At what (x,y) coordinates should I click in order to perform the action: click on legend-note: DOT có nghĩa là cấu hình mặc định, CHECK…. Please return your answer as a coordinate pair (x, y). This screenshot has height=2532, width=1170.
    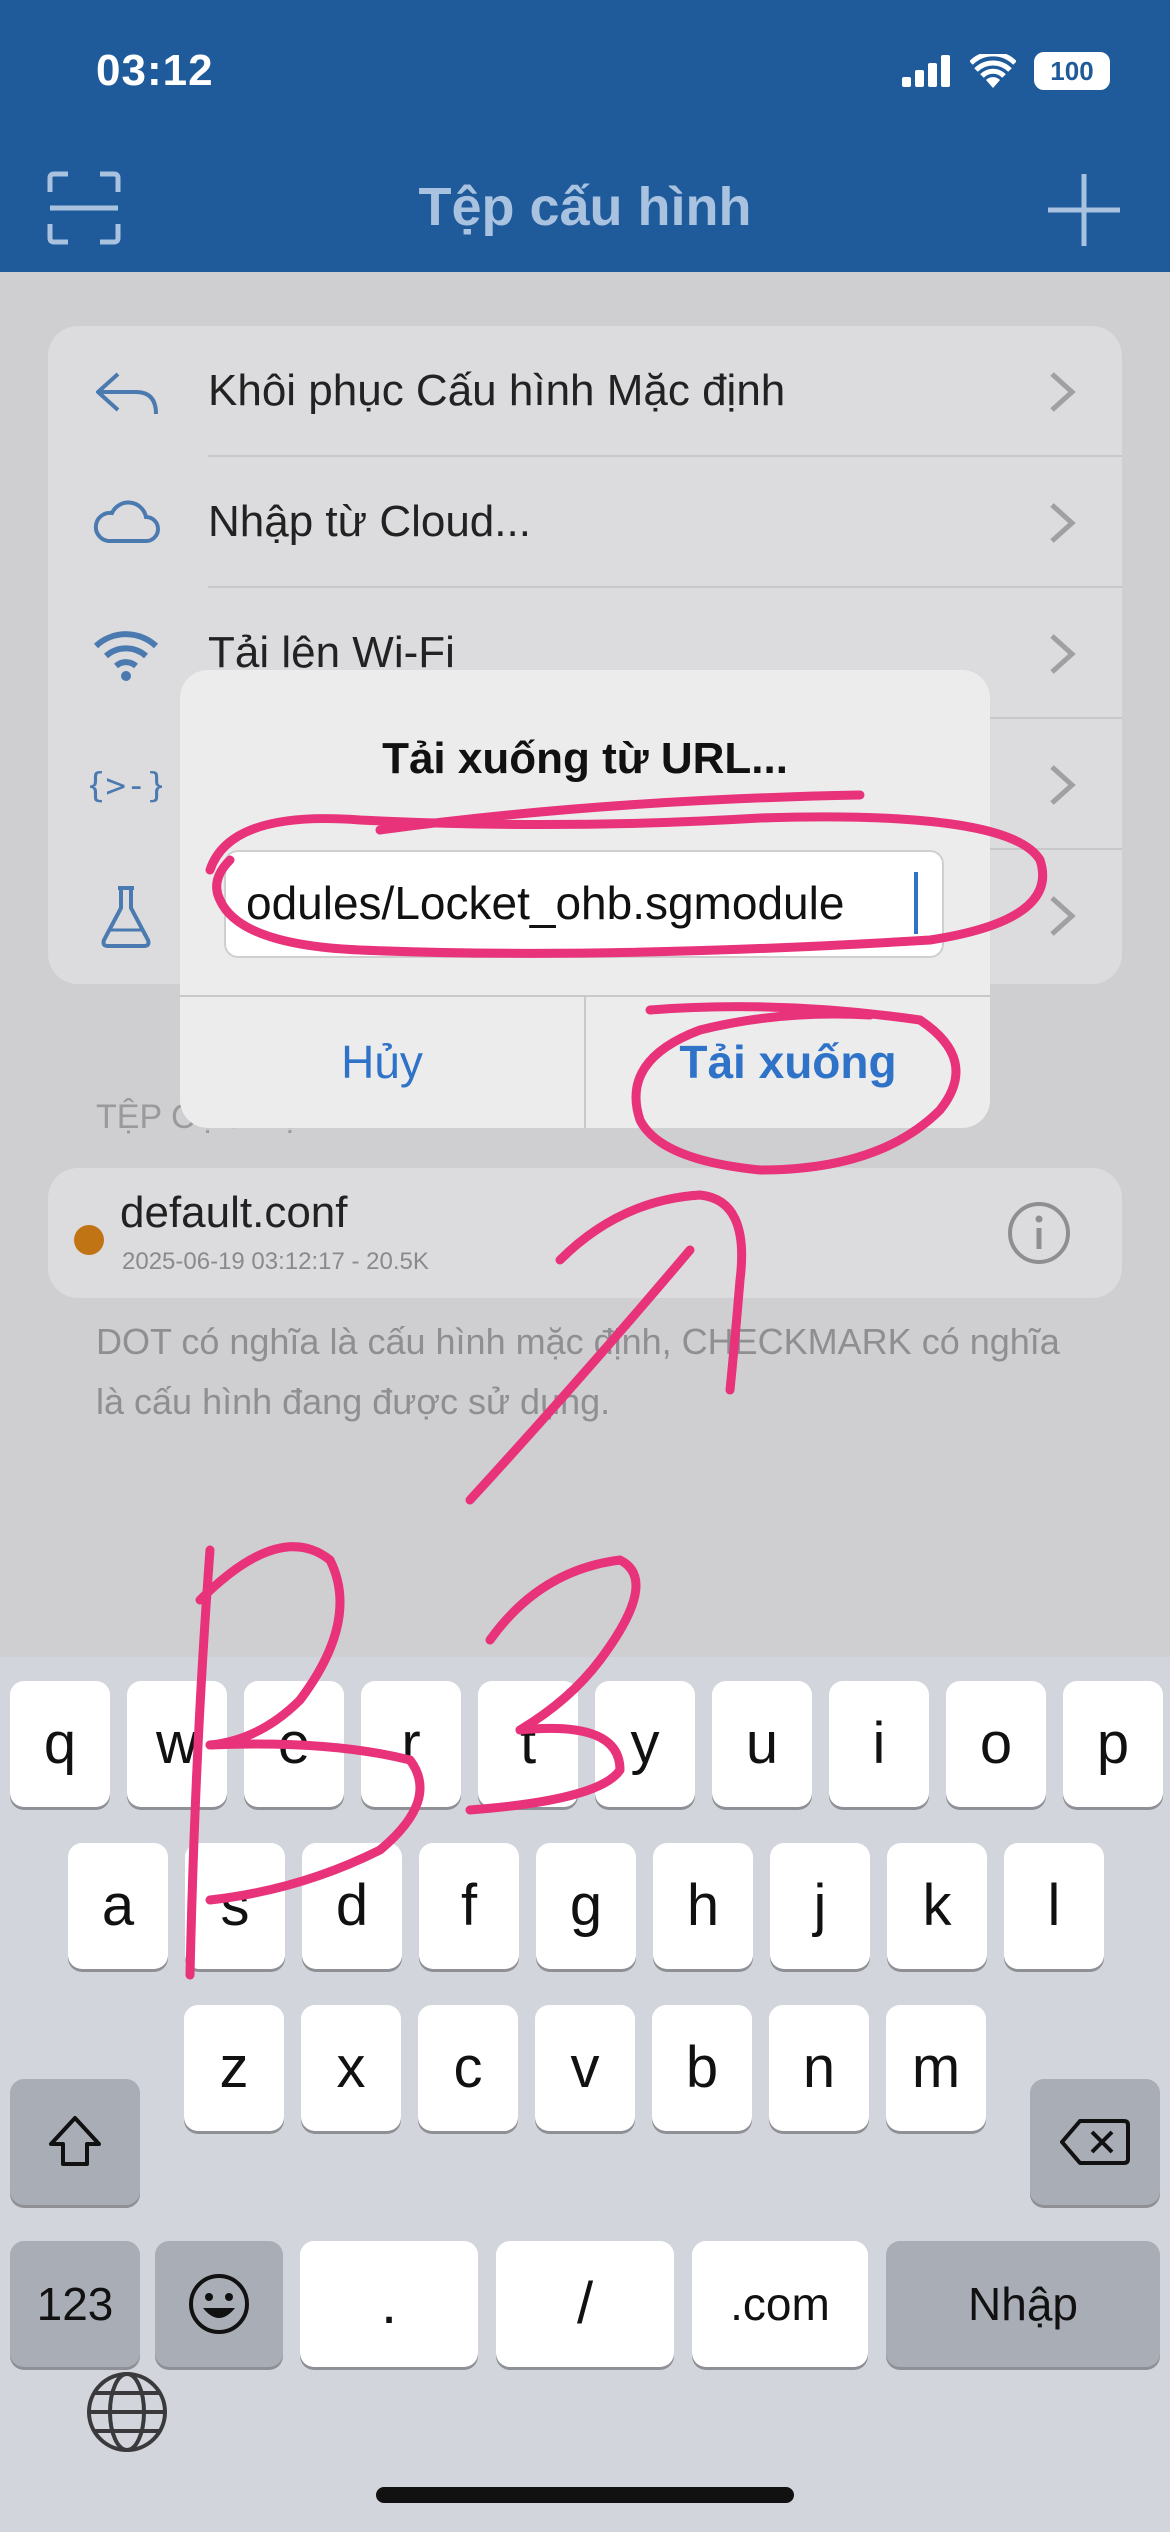
    Looking at the image, I should click on (578, 1371).